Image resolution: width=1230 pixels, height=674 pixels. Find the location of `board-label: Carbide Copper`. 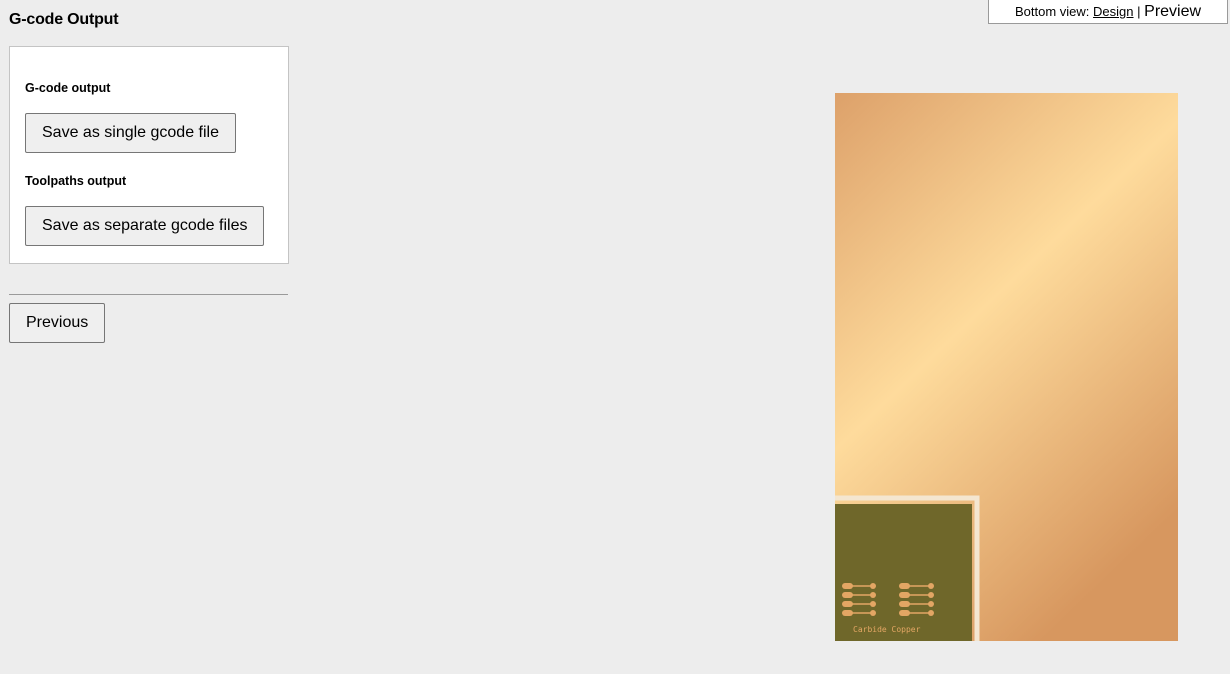

board-label: Carbide Copper is located at coordinates (887, 629).